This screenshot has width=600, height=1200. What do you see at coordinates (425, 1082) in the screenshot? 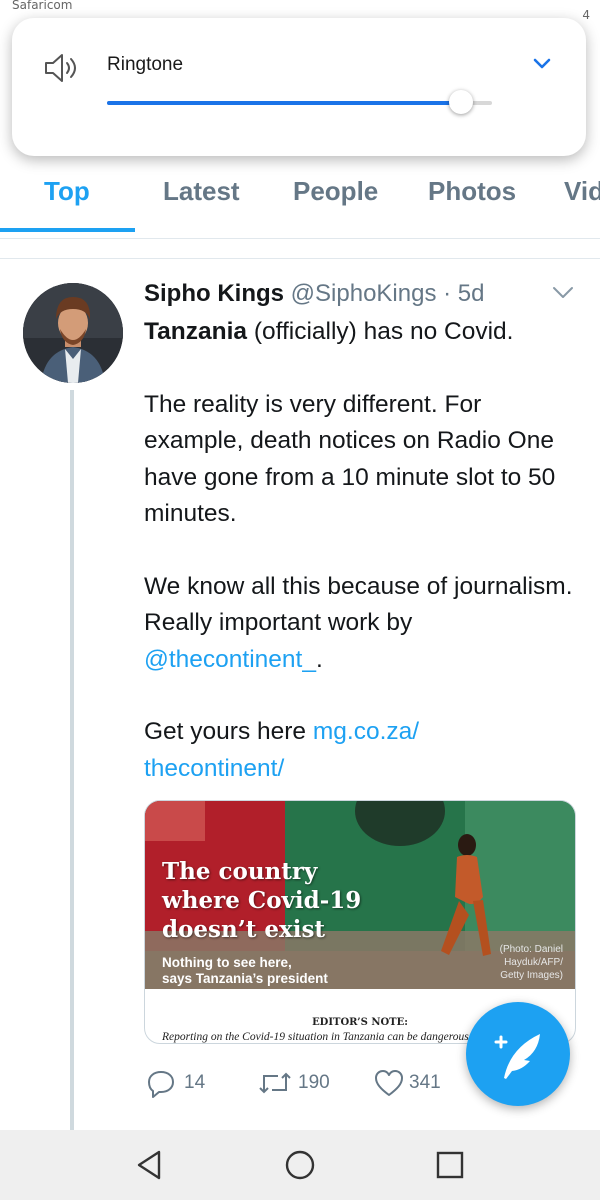
I see `like-count: 341` at bounding box center [425, 1082].